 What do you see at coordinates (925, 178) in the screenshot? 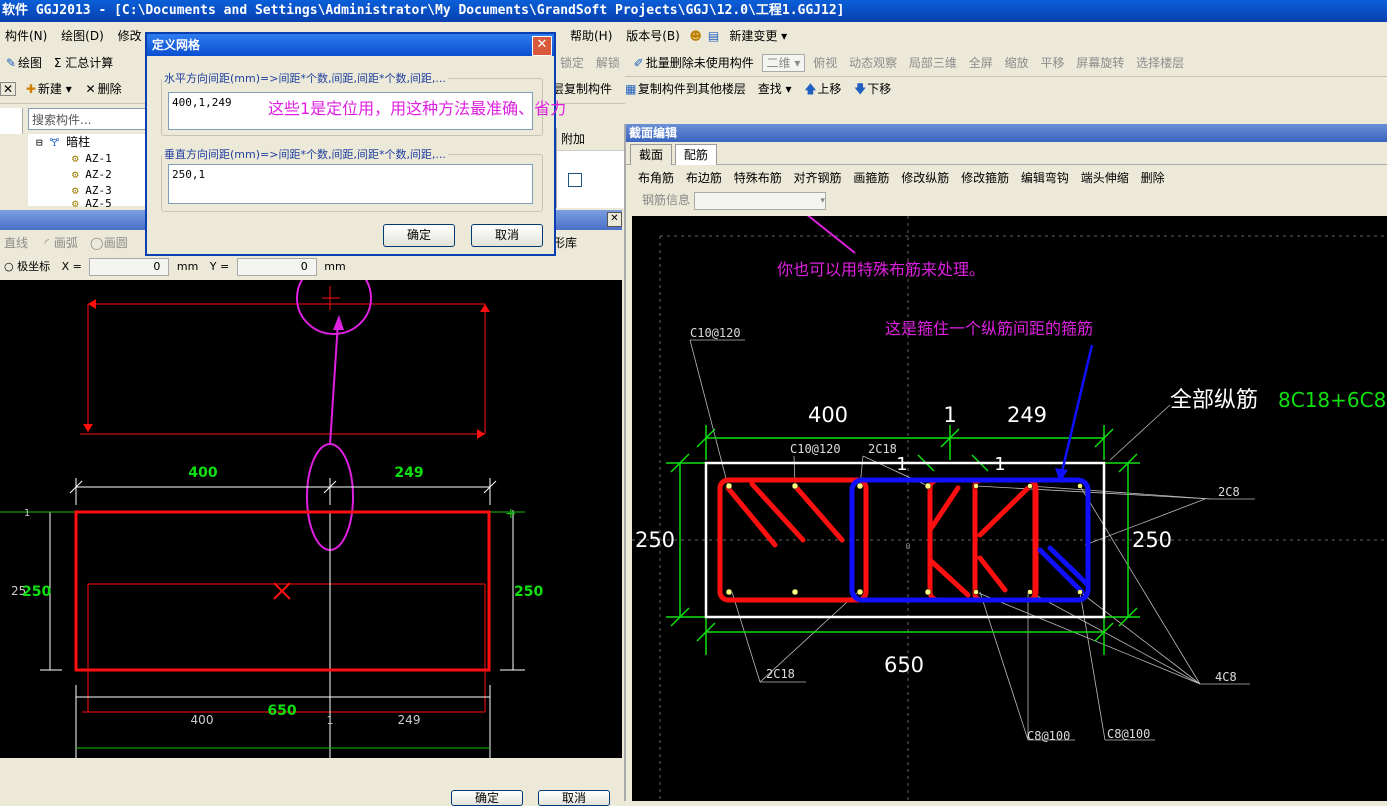
I see `edit-longitudinal-button: 修改纵筋` at bounding box center [925, 178].